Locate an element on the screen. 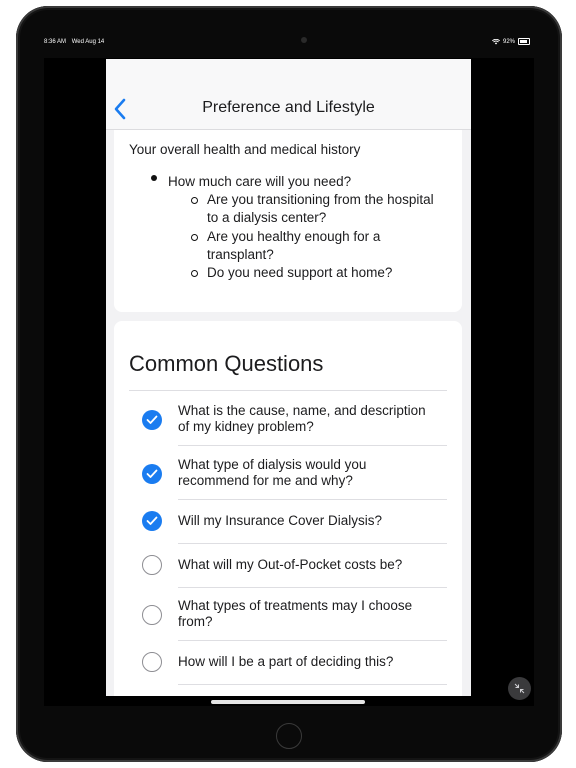 Image resolution: width=576 pixels, height=768 pixels. question-text: How will I be a part of deciding this? is located at coordinates (286, 661).